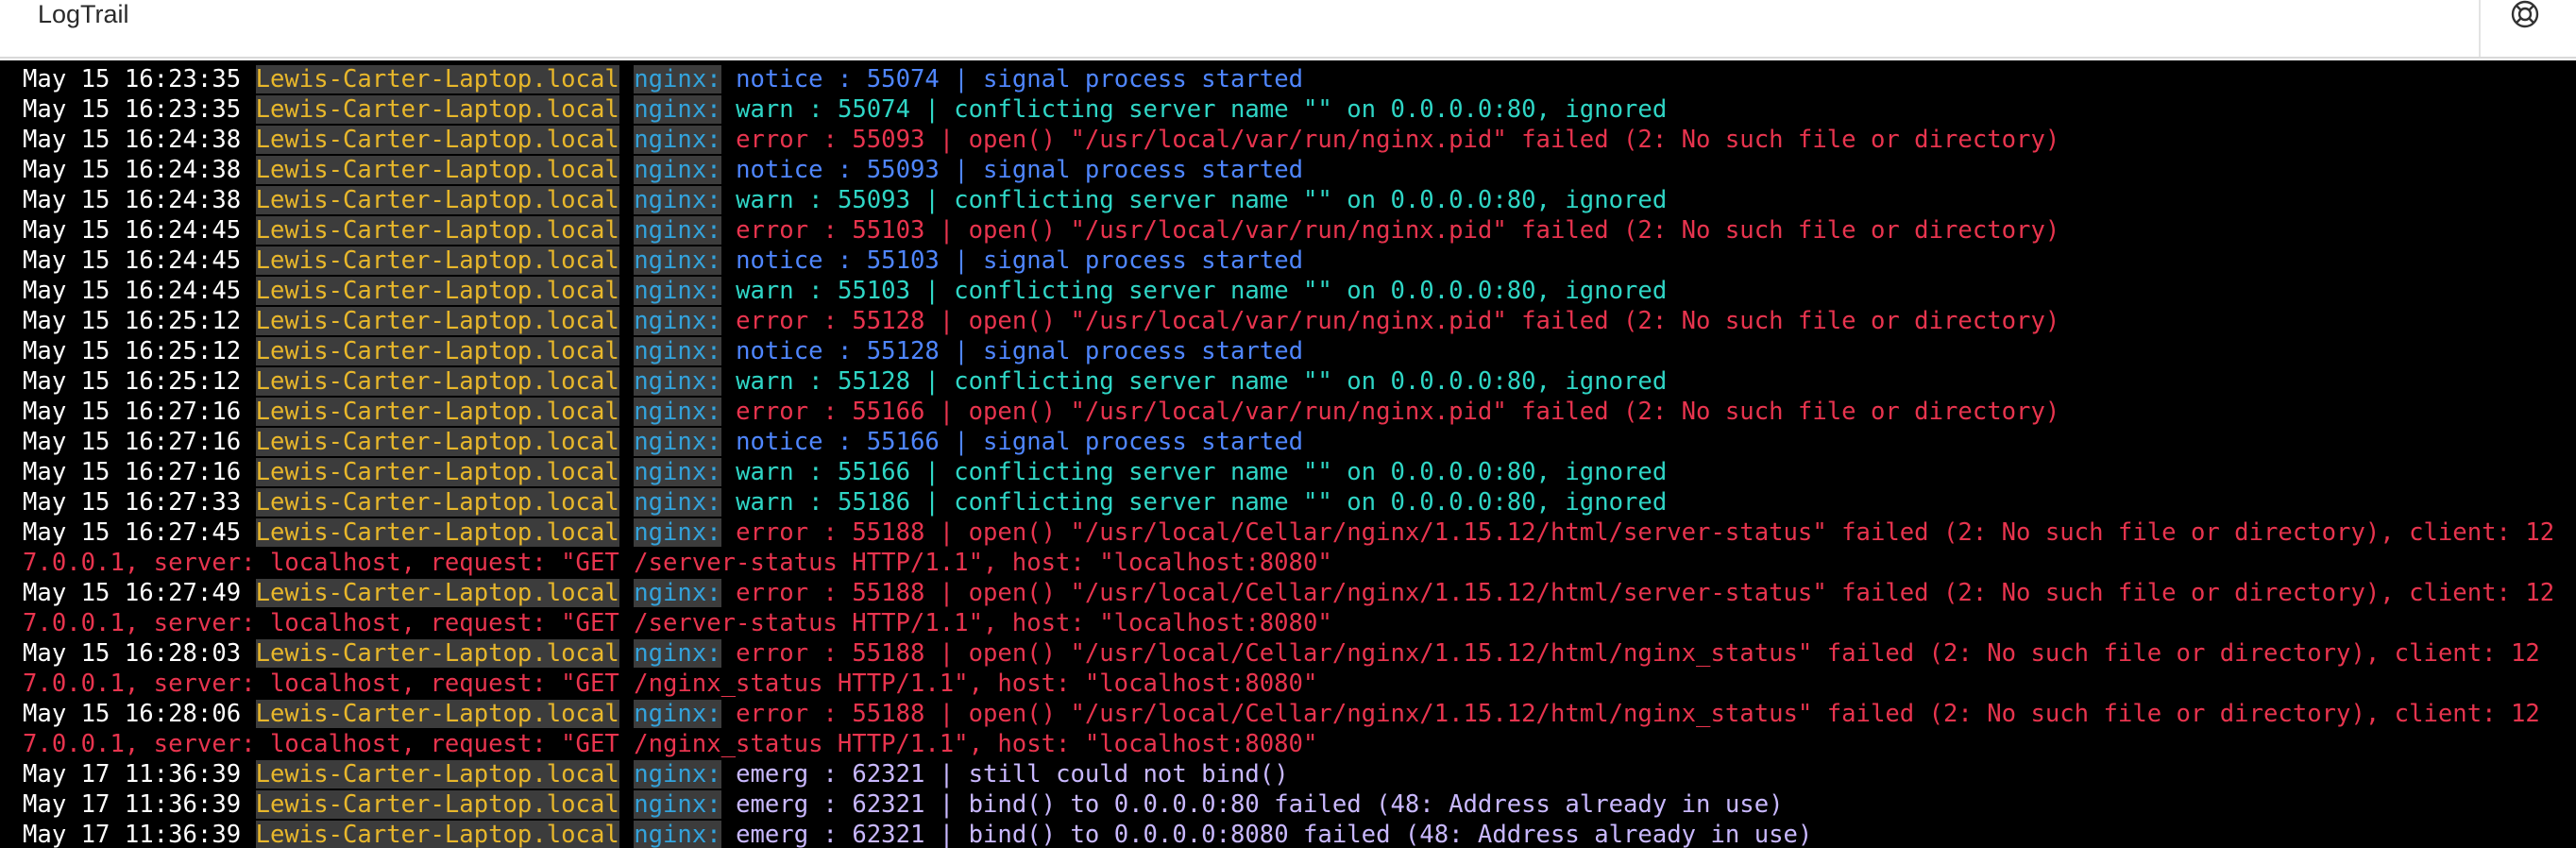  I want to click on help-button, so click(2525, 16).